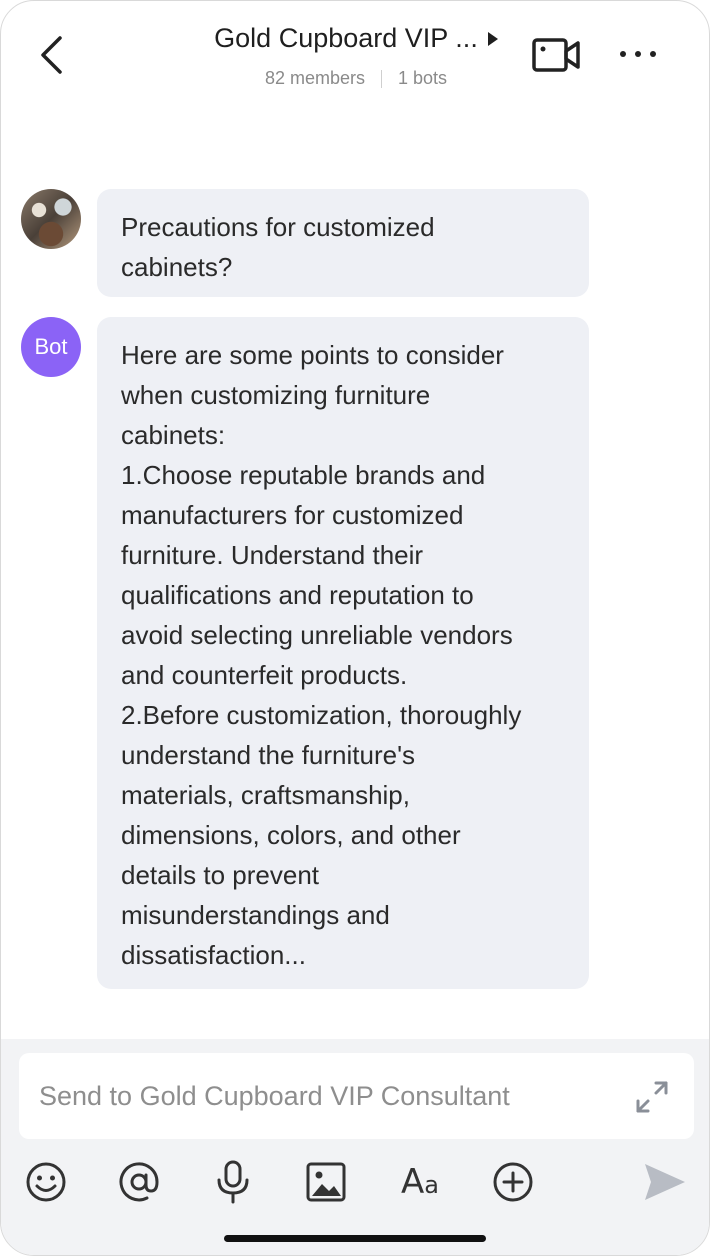 This screenshot has height=1256, width=710. Describe the element at coordinates (51, 347) in the screenshot. I see `bot-avatar: Bot` at that location.